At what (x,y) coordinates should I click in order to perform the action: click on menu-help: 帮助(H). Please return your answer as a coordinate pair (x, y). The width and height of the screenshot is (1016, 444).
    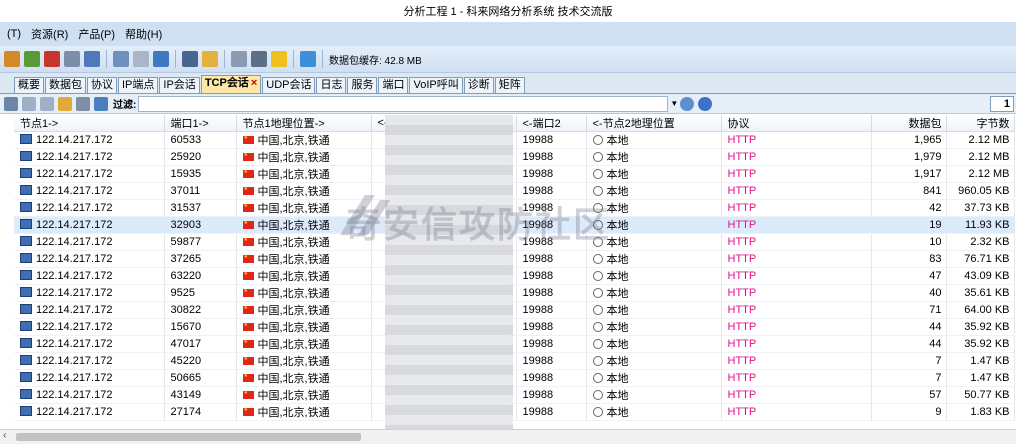
    Looking at the image, I should click on (143, 34).